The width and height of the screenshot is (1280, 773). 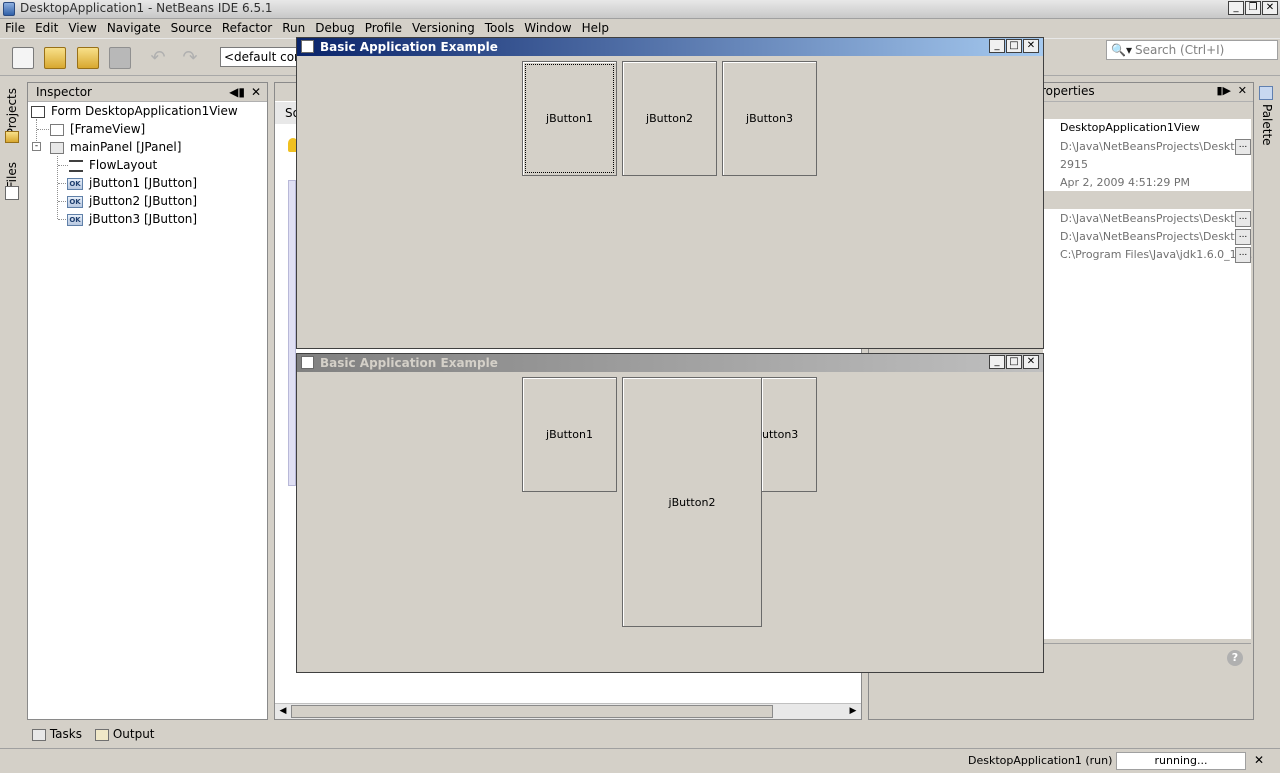 I want to click on document-icon, so click(x=57, y=129).